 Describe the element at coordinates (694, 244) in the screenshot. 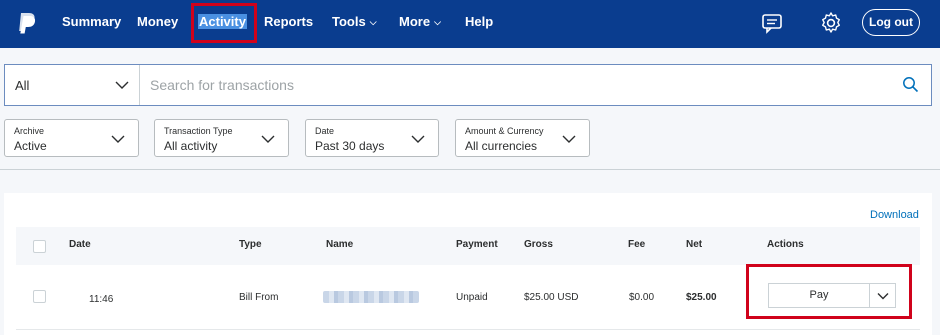

I see `column-header-net: Net` at that location.